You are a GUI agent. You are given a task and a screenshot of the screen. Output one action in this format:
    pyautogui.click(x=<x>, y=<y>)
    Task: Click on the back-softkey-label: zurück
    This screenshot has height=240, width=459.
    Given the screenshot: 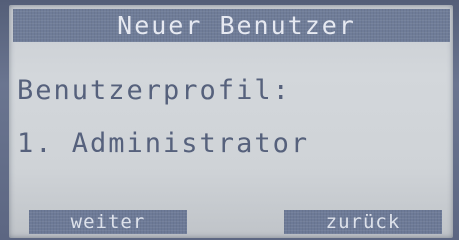 What is the action you would take?
    pyautogui.click(x=363, y=221)
    